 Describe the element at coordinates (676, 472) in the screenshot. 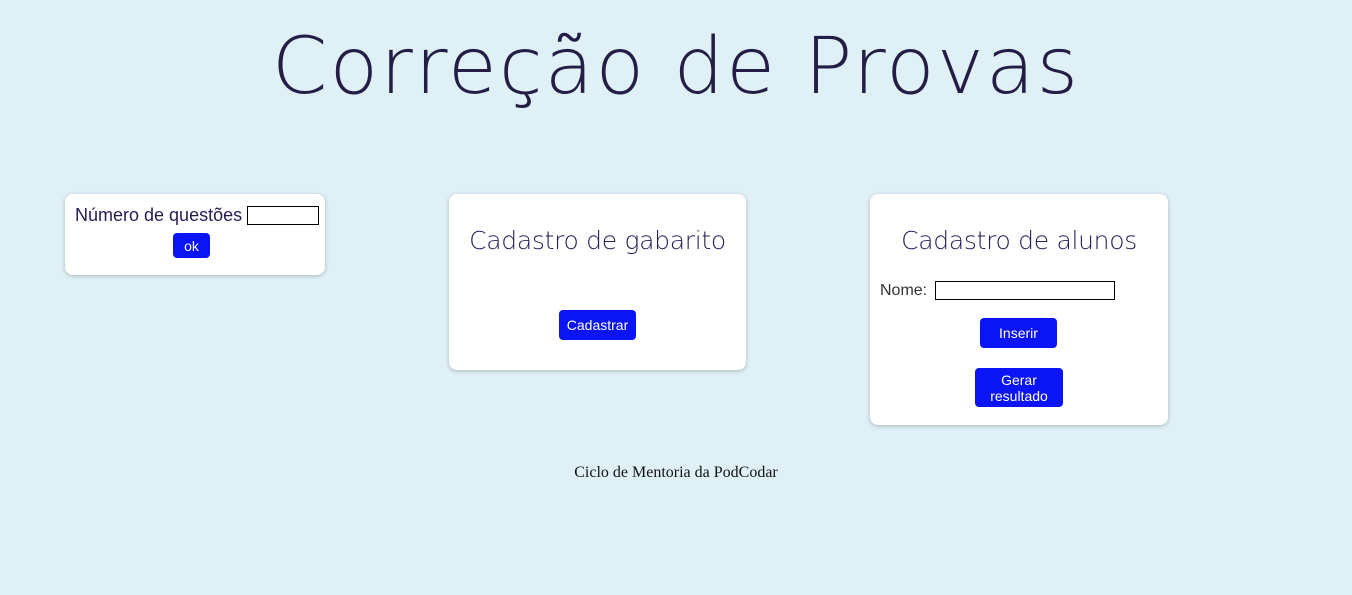

I see `footer-text: Ciclo de Mentoria da PodCodar` at that location.